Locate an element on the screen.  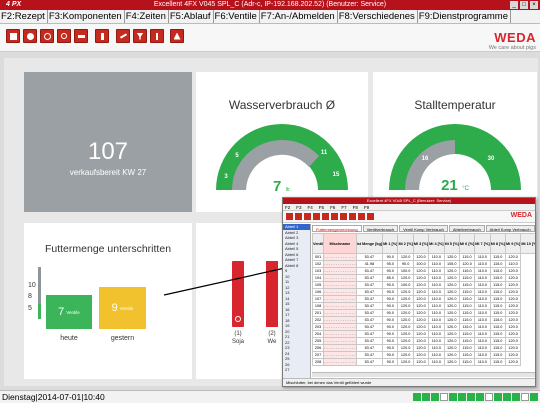
table-cell: 207 is located at coordinates (318, 355).